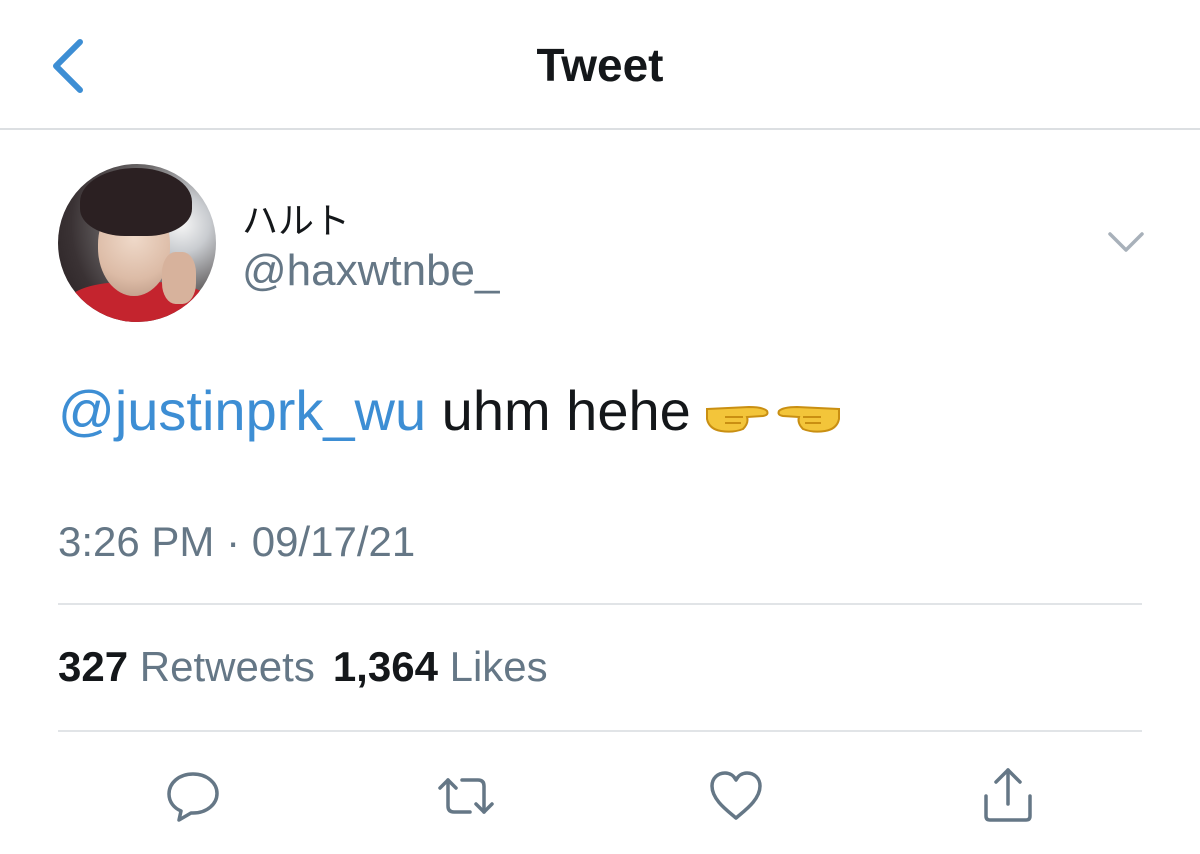 The image size is (1200, 854). I want to click on user-handle: @haxwtnbe_, so click(371, 271).